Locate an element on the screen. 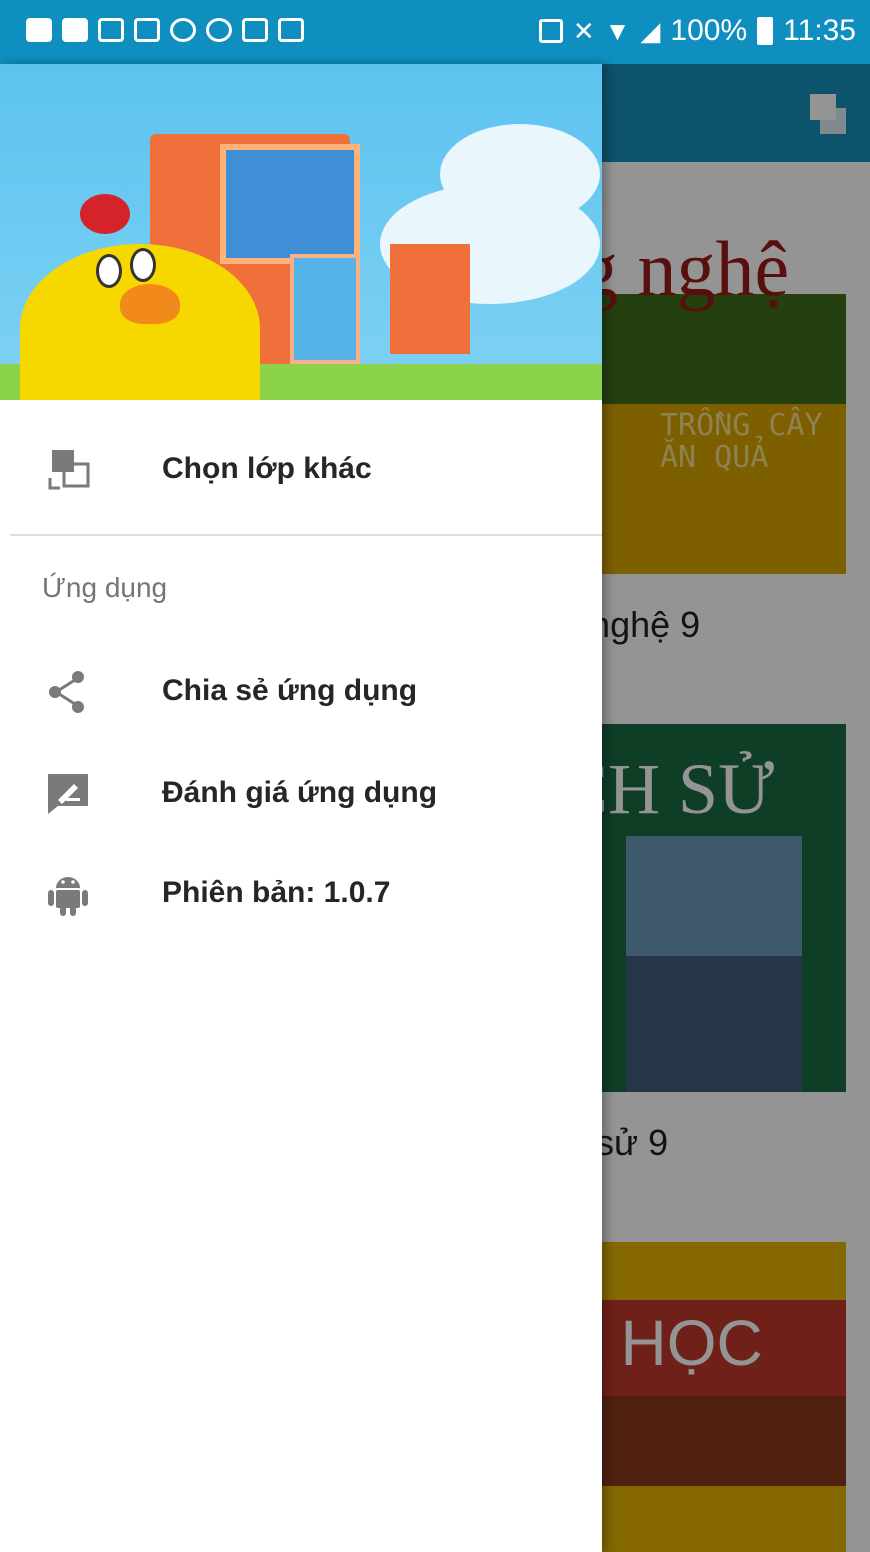  drawer-item-rate-app: Đánh giá ứng dụng is located at coordinates (301, 793).